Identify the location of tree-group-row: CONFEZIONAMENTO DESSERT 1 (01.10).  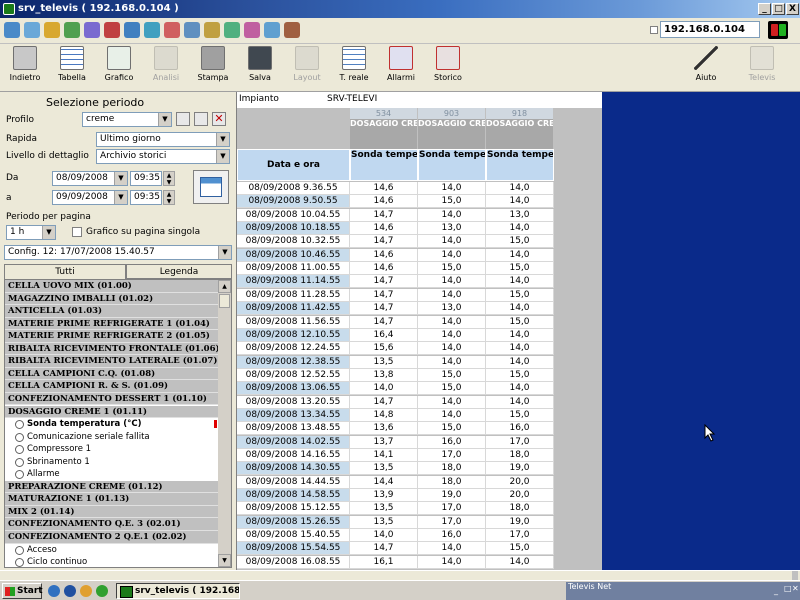
(112, 399).